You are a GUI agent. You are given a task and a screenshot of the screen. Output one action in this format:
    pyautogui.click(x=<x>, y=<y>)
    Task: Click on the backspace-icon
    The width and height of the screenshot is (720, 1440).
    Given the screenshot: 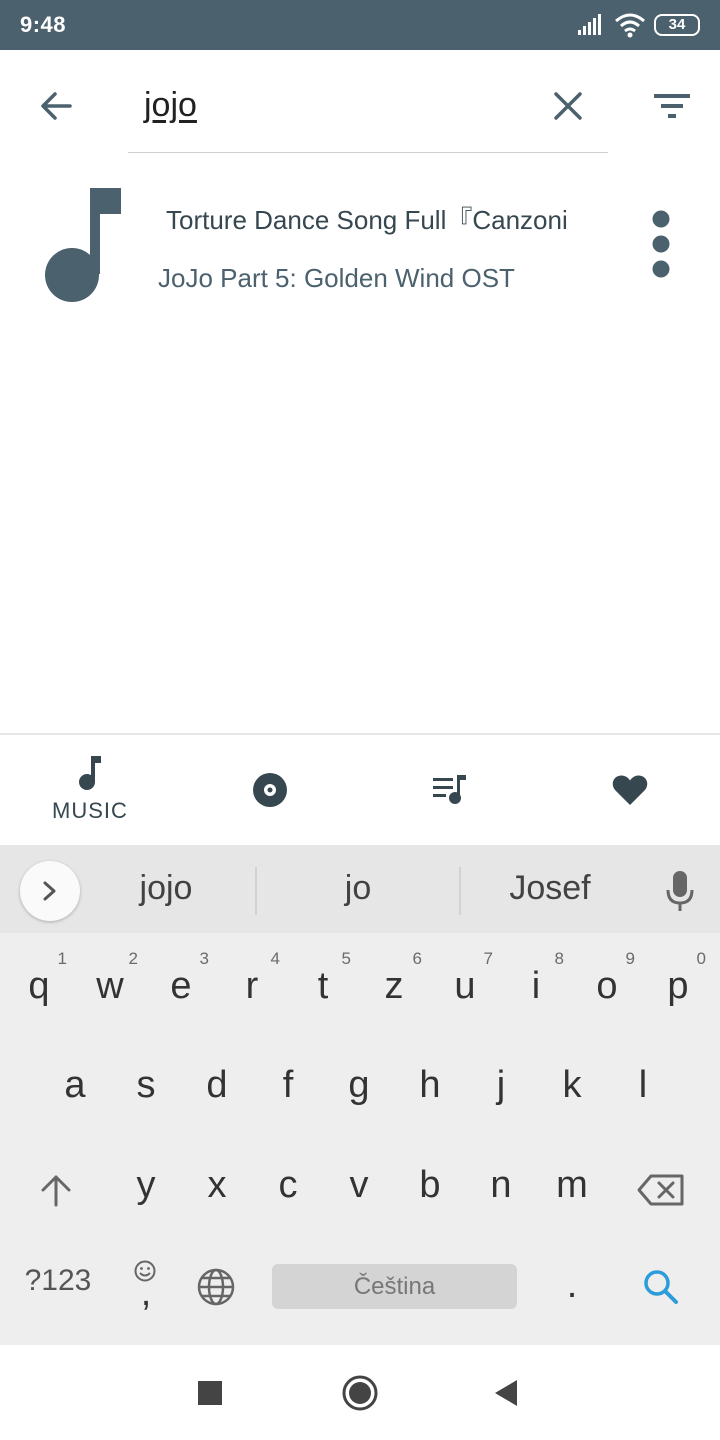 What is the action you would take?
    pyautogui.click(x=660, y=1190)
    